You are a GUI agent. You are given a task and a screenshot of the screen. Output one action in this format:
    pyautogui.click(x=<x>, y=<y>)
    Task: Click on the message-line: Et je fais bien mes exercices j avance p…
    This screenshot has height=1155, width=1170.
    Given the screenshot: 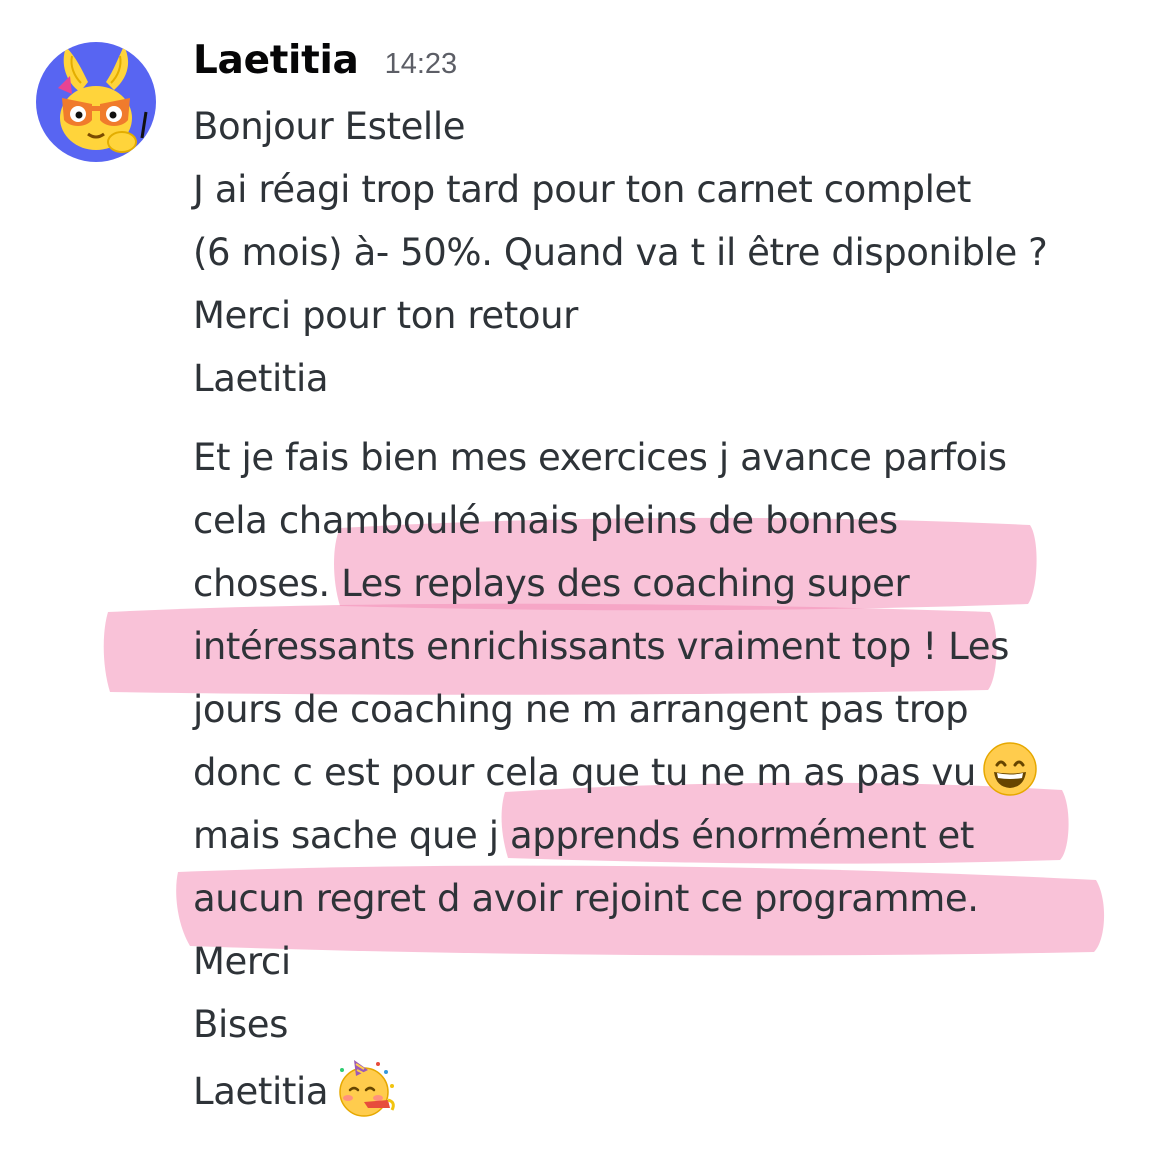 What is the action you would take?
    pyautogui.click(x=600, y=457)
    